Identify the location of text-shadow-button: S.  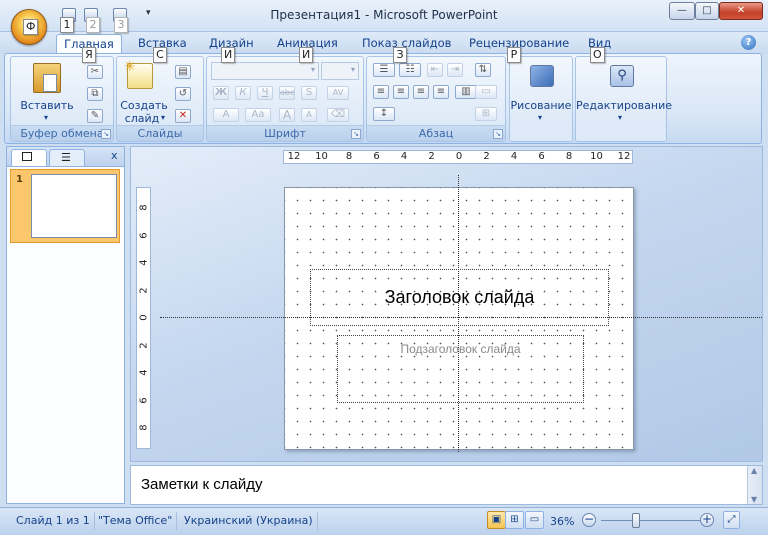
(309, 93).